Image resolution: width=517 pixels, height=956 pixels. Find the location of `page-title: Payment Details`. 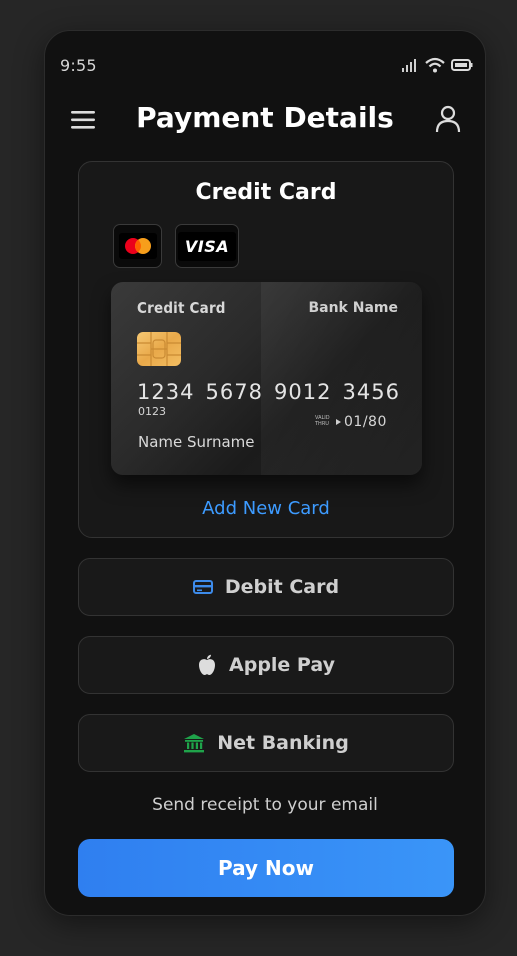

page-title: Payment Details is located at coordinates (265, 117).